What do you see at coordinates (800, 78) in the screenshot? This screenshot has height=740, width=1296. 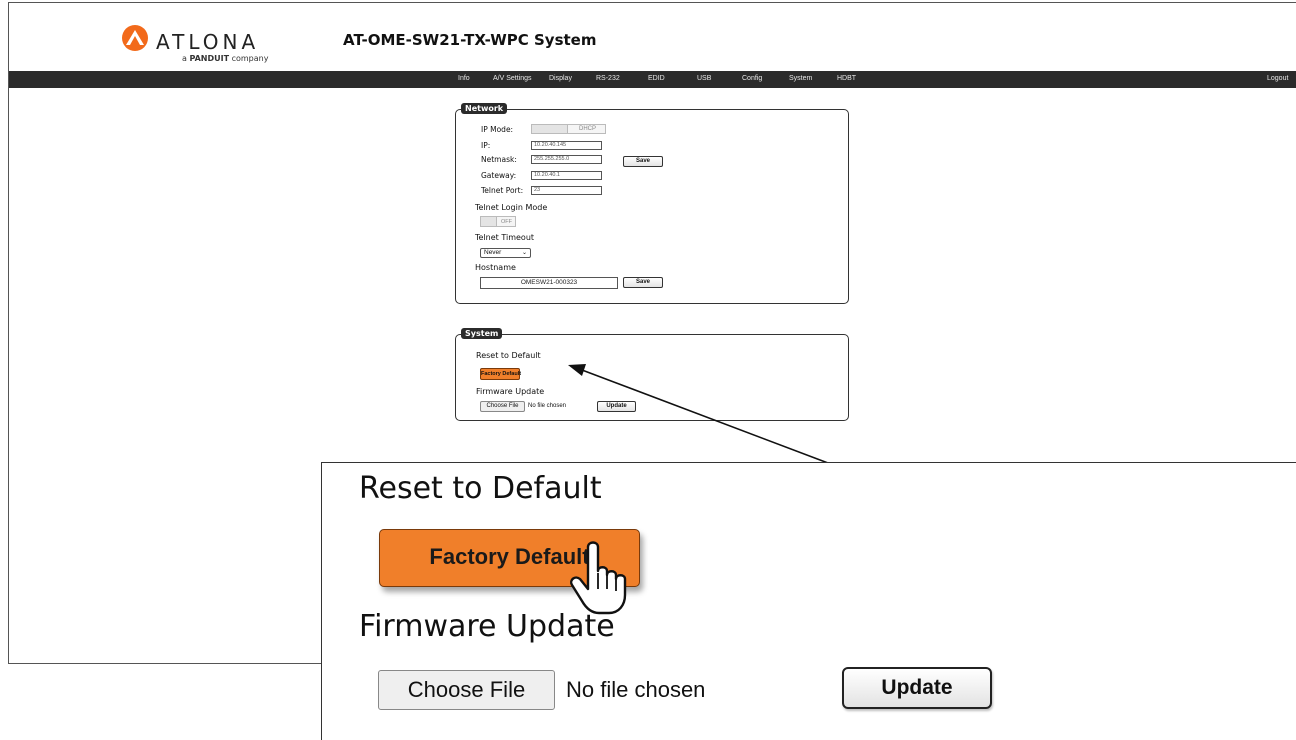 I see `nav-system: System` at bounding box center [800, 78].